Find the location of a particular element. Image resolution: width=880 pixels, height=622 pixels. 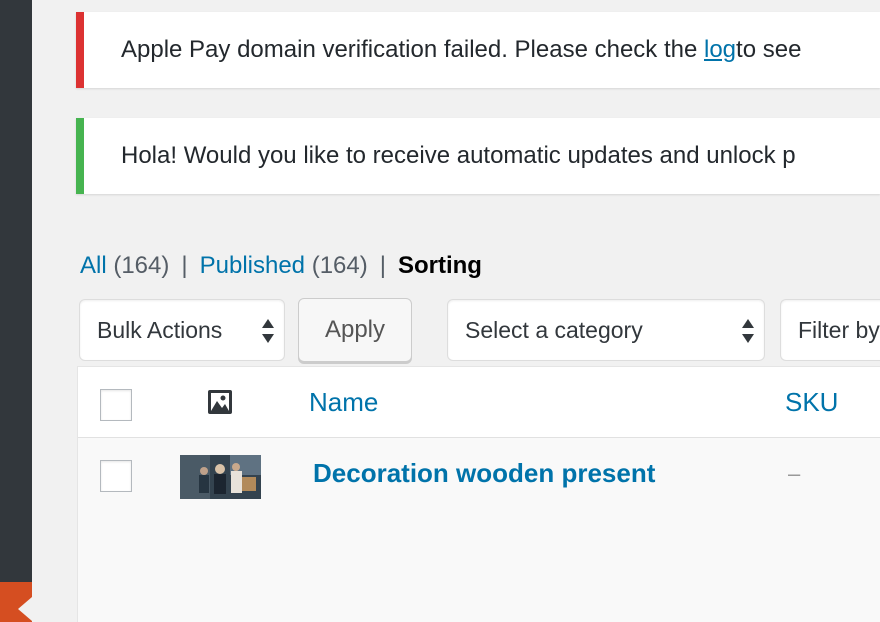

image-icon is located at coordinates (220, 402).